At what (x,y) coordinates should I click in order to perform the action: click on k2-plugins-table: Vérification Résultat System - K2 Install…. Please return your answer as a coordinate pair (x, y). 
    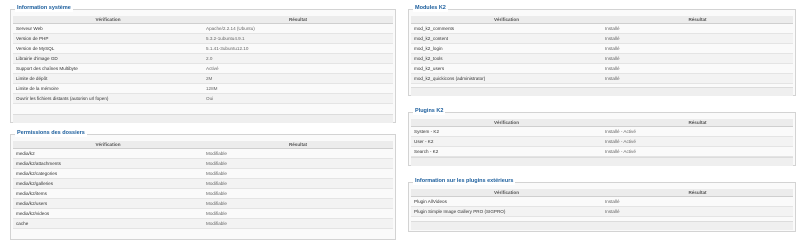
    Looking at the image, I should click on (602, 138).